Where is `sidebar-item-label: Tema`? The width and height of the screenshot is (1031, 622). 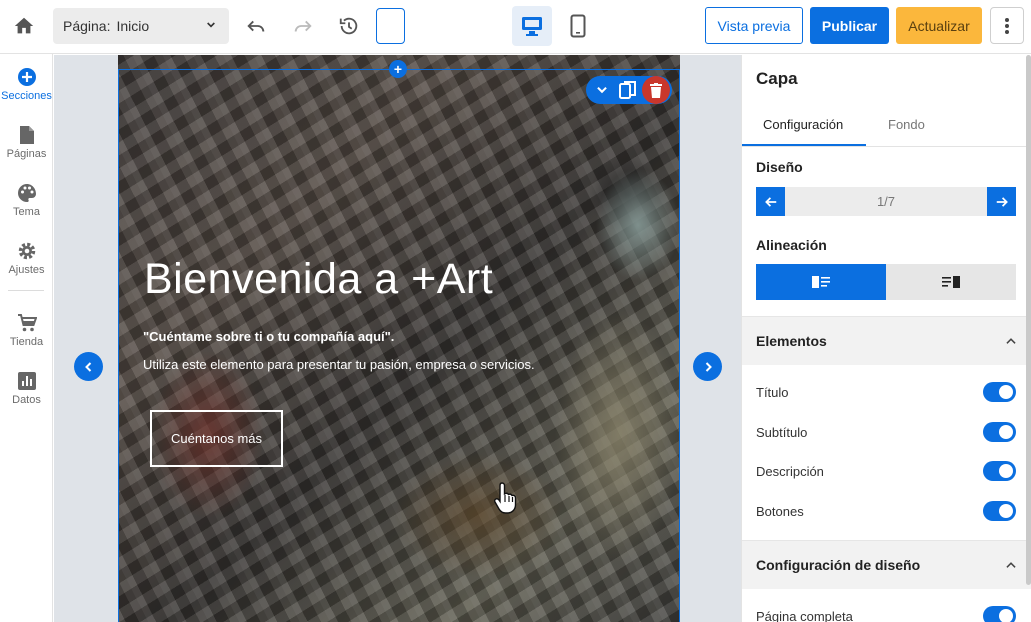 sidebar-item-label: Tema is located at coordinates (26, 212).